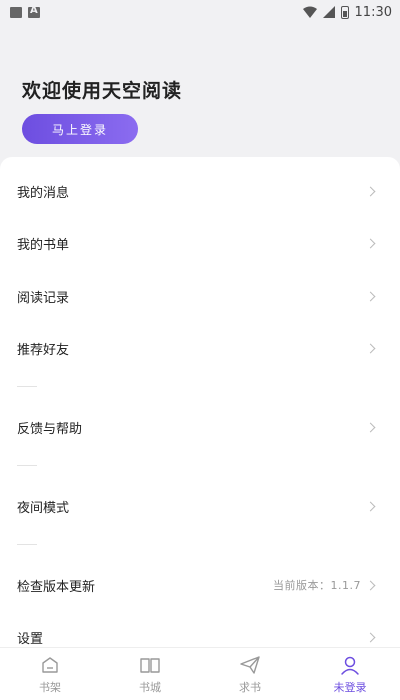  I want to click on menu-label: 反馈与帮助, so click(50, 429).